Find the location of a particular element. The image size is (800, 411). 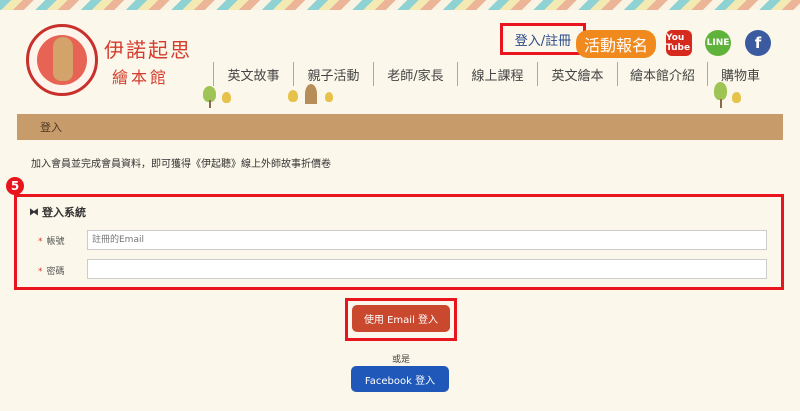

main-nav: 英文故事 親子活動 老師/家長 線上課程 英文繪本 繪本館介紹 購物車 is located at coordinates (493, 74).